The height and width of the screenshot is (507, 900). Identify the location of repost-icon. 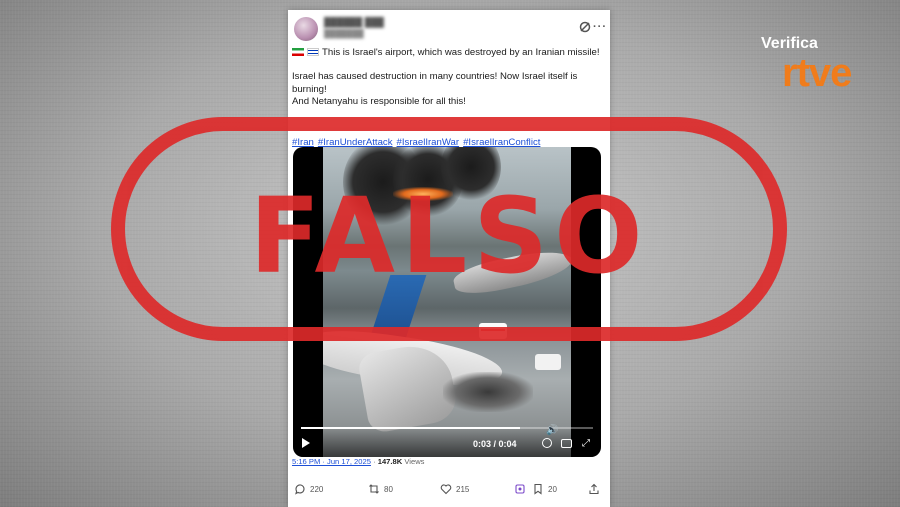
(374, 489).